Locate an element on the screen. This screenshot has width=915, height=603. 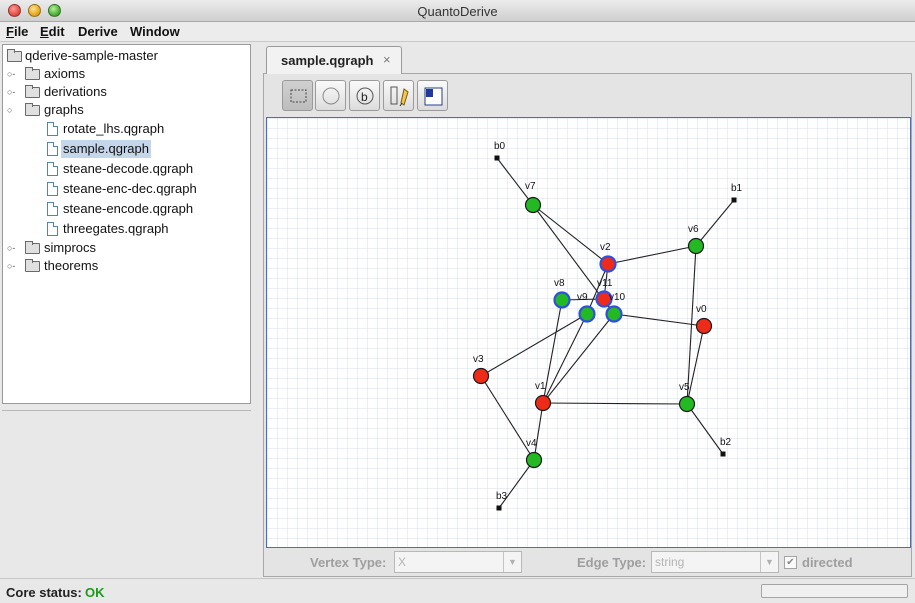
tree-file-steane-encode: steane-encode.qgraph is located at coordinates (123, 209).